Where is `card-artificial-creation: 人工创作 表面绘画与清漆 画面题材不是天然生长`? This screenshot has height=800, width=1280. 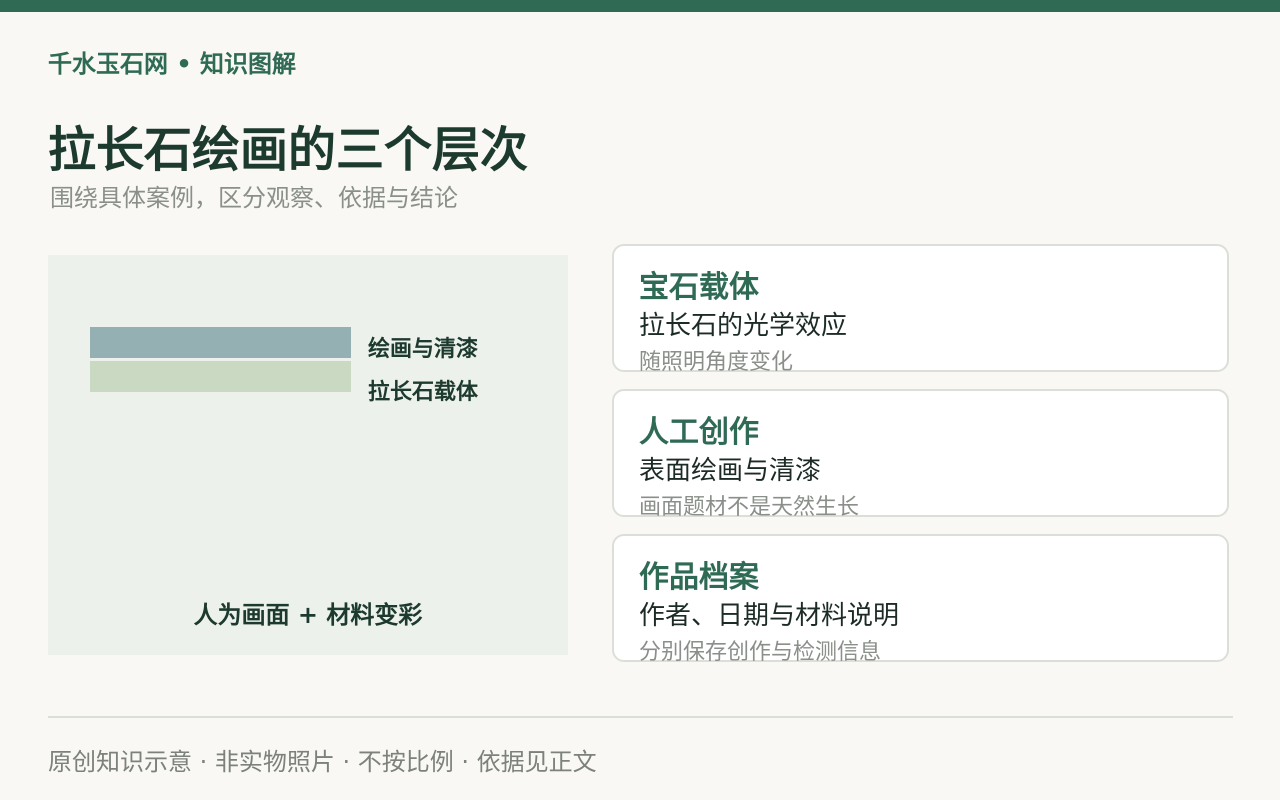 card-artificial-creation: 人工创作 表面绘画与清漆 画面题材不是天然生长 is located at coordinates (920, 454).